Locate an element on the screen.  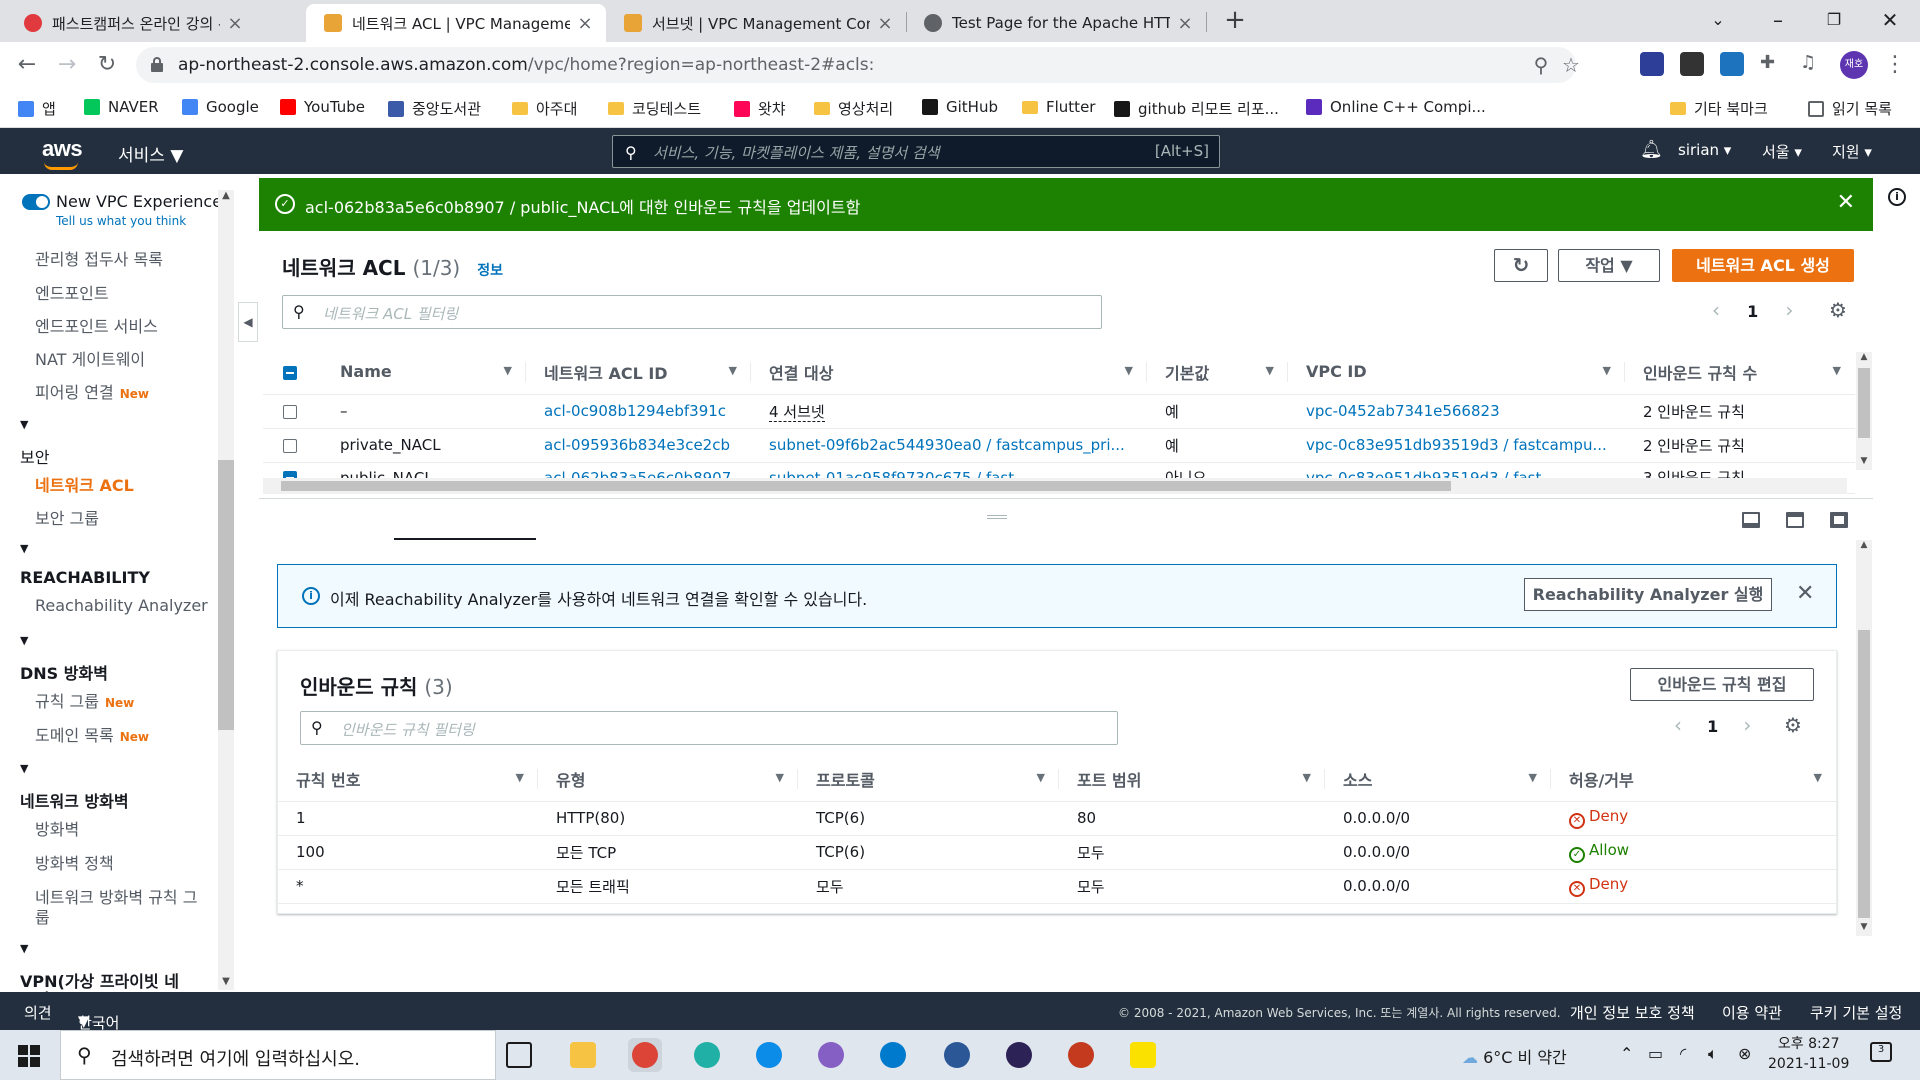
bell-icon: 🔔︎ is located at coordinates (1651, 149).